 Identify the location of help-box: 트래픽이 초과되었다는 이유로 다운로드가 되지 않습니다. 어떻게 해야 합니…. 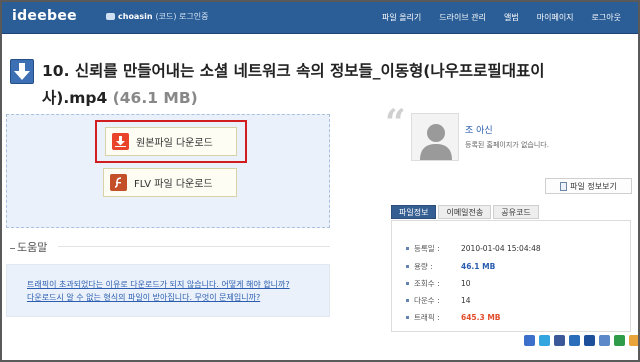
(168, 290).